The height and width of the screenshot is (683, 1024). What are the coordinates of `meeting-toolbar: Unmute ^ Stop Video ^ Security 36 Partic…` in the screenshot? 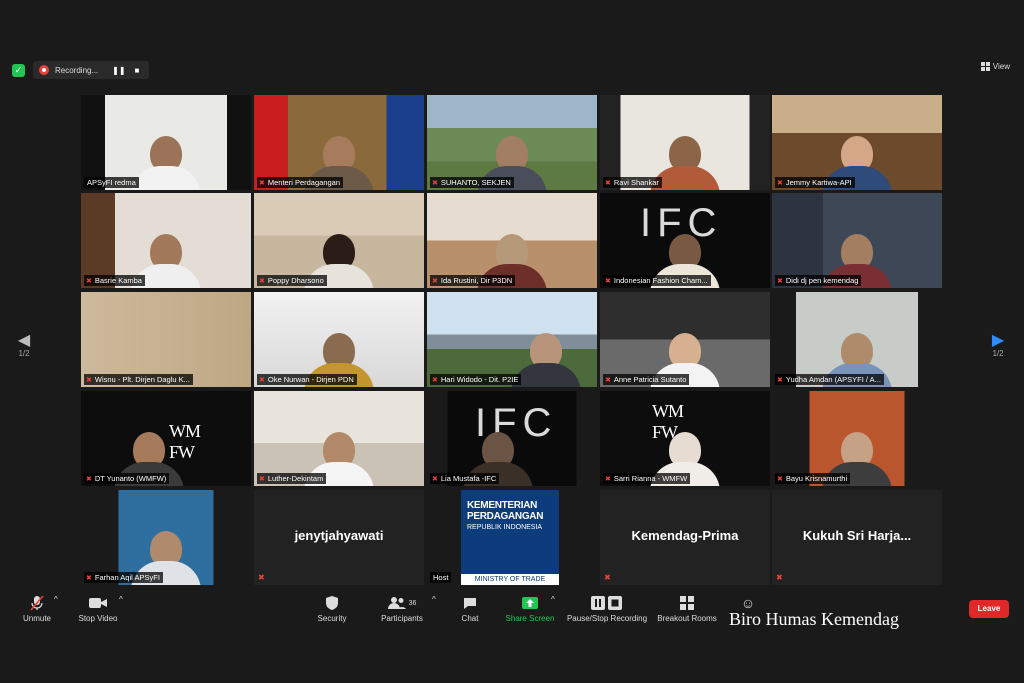 It's located at (512, 636).